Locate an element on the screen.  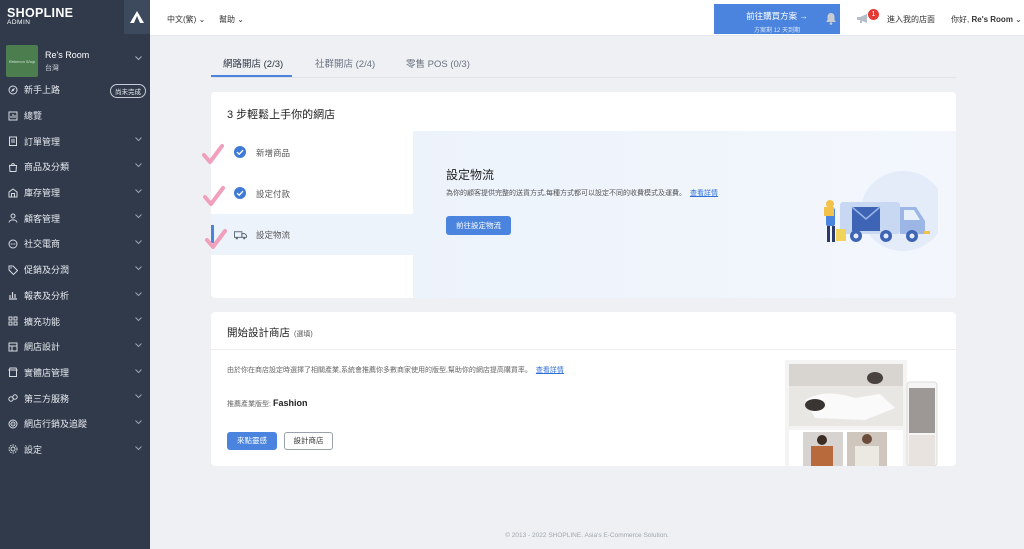
theme-preview-image is located at coordinates (863, 413).